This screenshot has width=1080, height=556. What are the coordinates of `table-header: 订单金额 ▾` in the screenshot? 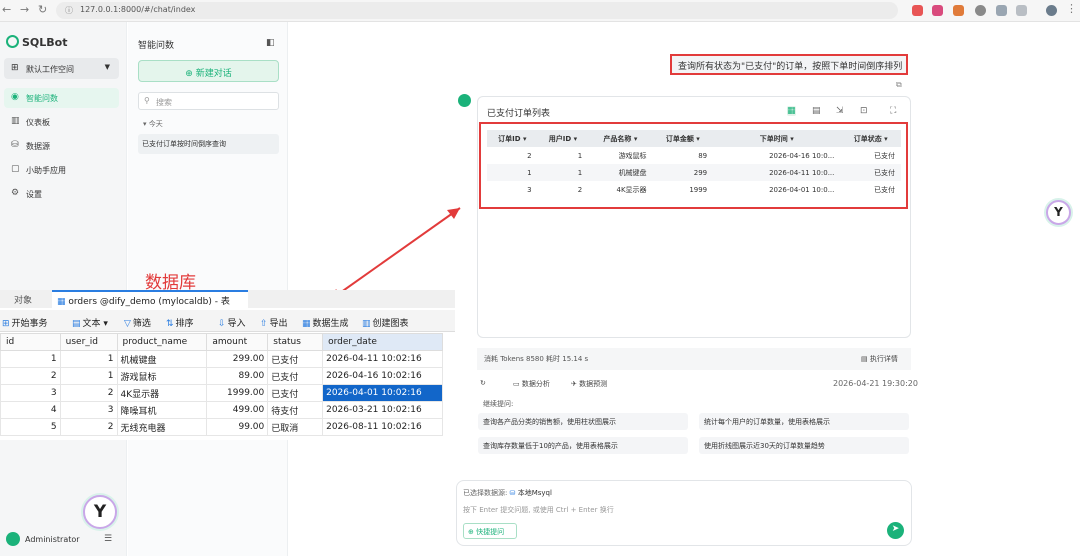 It's located at (683, 138).